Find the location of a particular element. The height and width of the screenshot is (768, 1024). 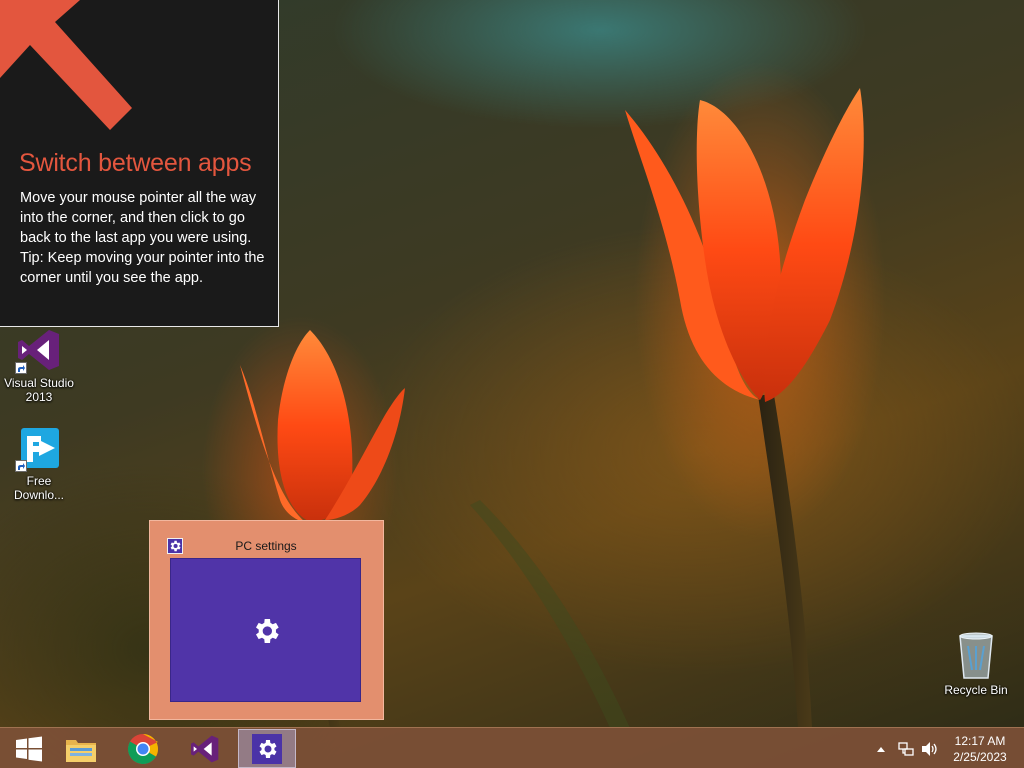

taskbar-visual-studio is located at coordinates (205, 748).